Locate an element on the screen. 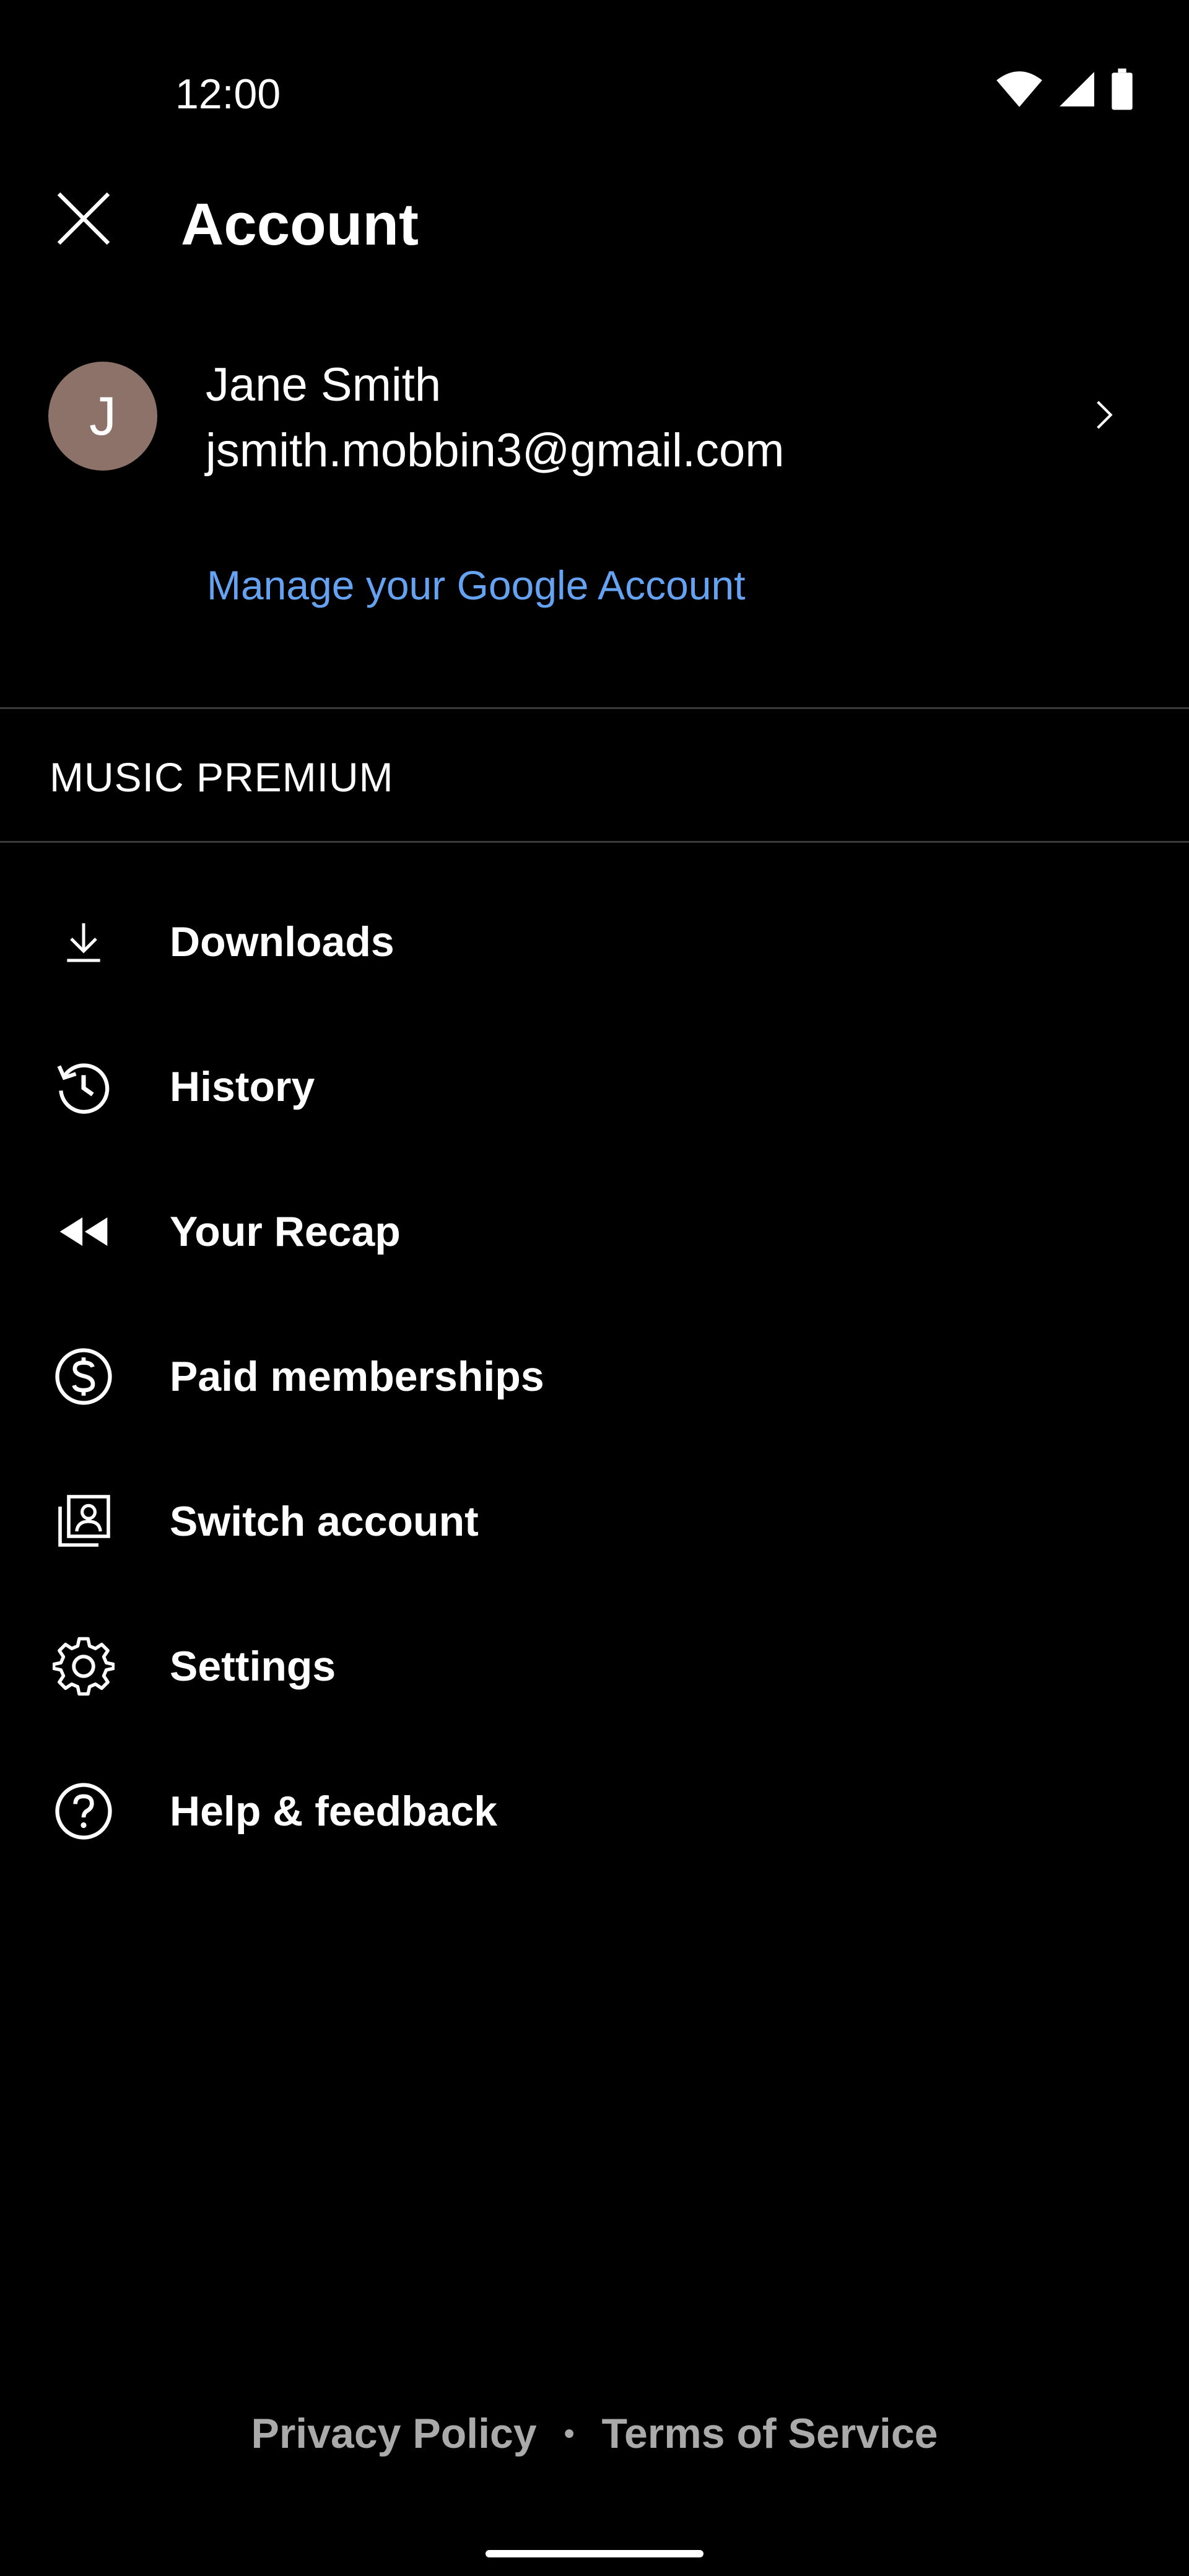  rewind-icon is located at coordinates (83, 1231).